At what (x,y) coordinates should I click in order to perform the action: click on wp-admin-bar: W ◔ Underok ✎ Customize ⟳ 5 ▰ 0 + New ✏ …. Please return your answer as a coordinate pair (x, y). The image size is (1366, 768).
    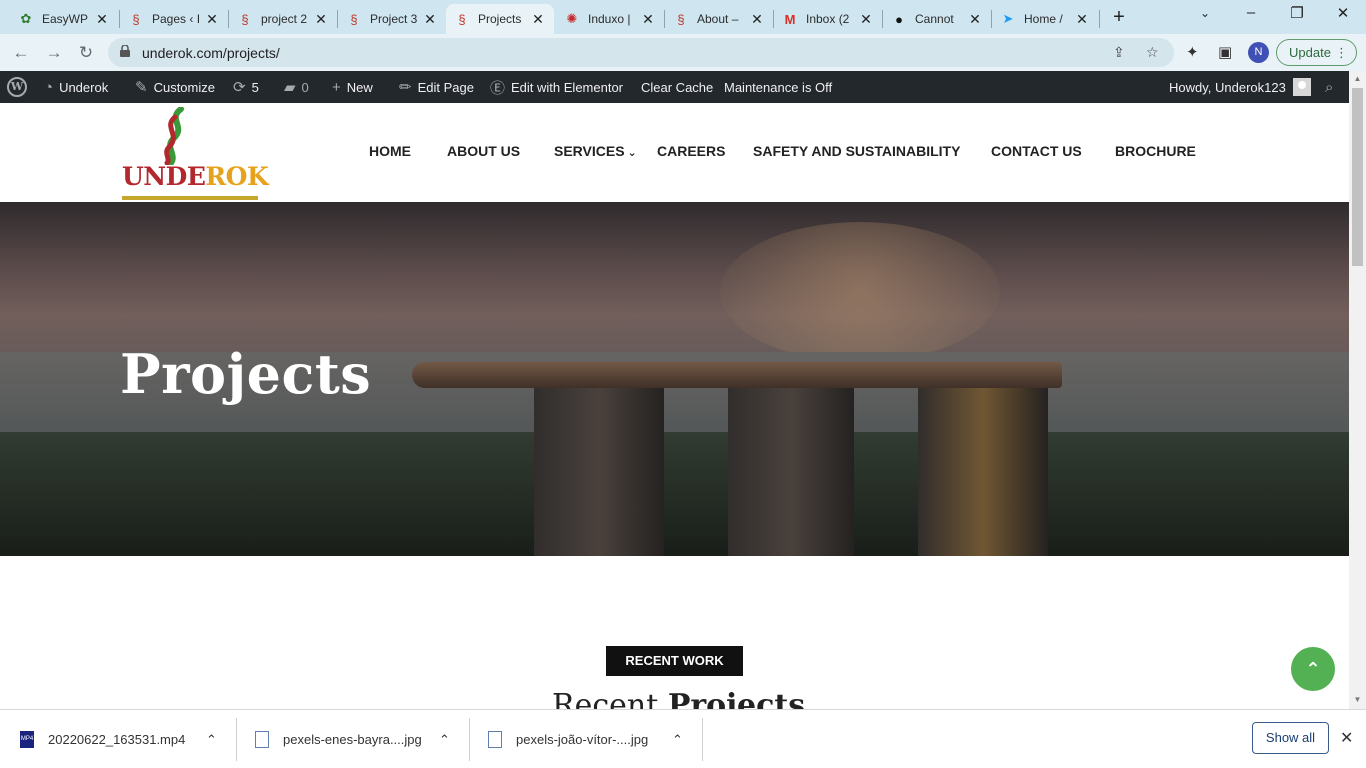
    Looking at the image, I should click on (674, 87).